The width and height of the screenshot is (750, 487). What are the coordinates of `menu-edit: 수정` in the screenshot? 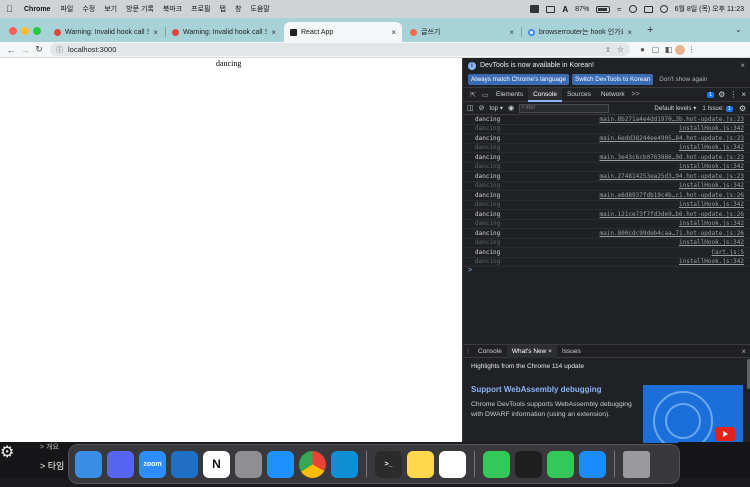 It's located at (88, 9).